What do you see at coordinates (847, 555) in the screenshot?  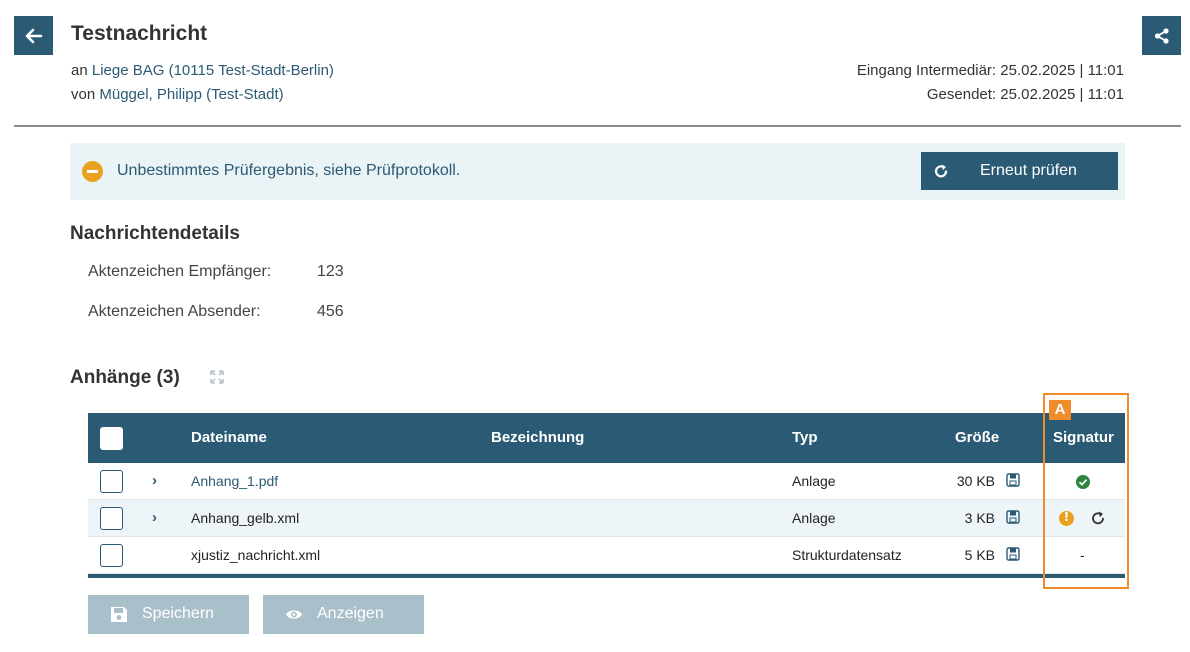 I see `attachment-type: Strukturdatensatz` at bounding box center [847, 555].